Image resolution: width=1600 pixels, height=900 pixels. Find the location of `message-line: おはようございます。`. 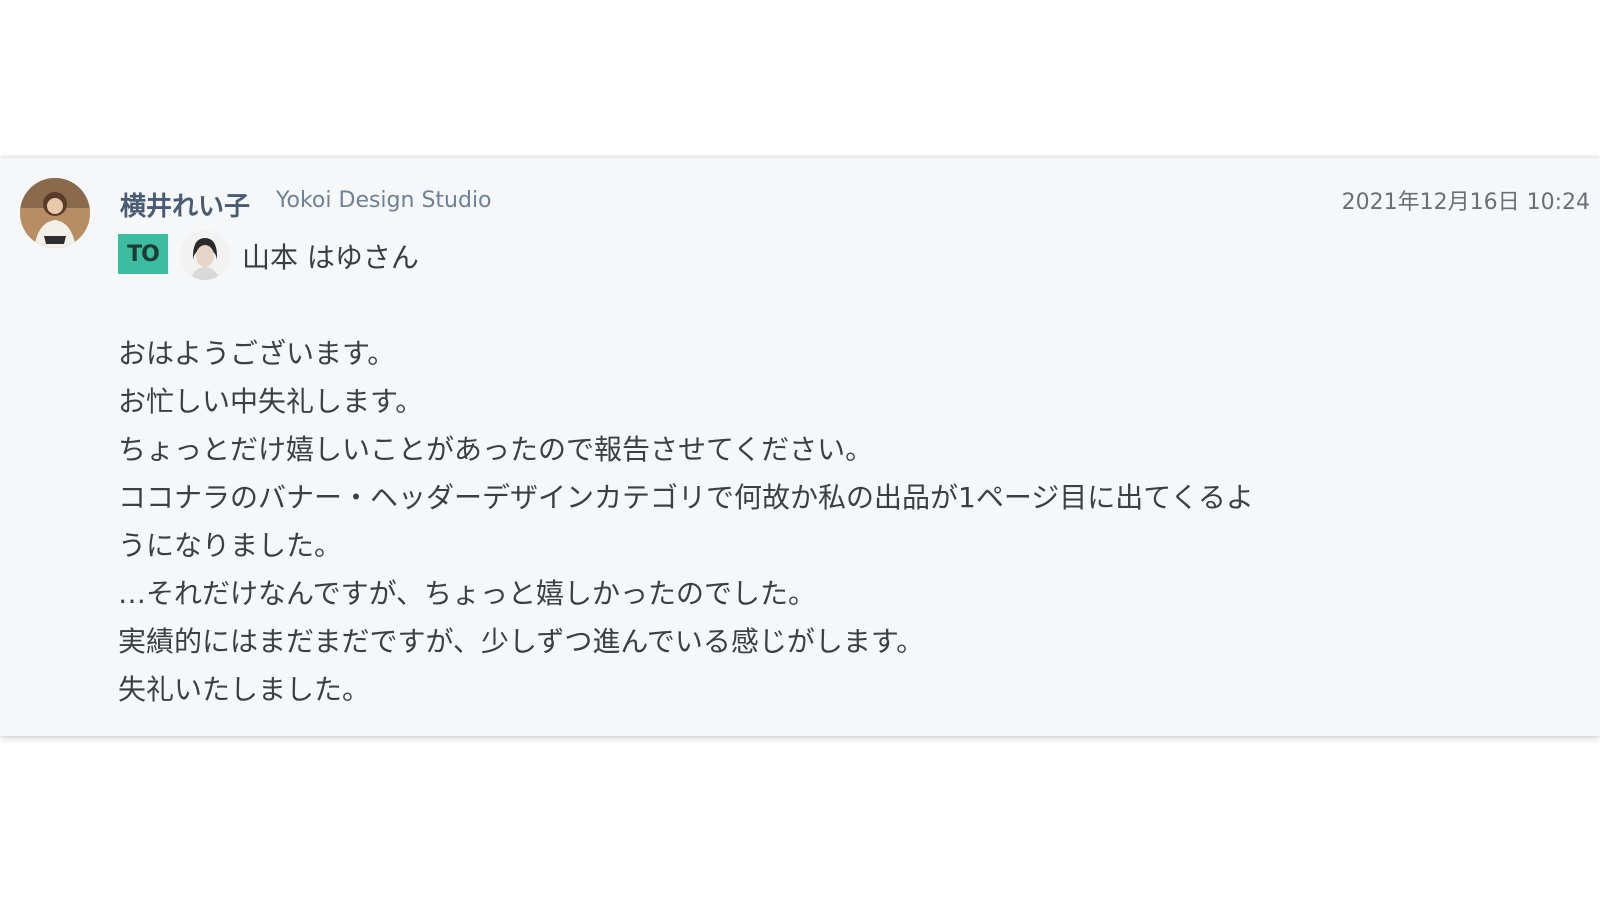

message-line: おはようございます。 is located at coordinates (257, 353).